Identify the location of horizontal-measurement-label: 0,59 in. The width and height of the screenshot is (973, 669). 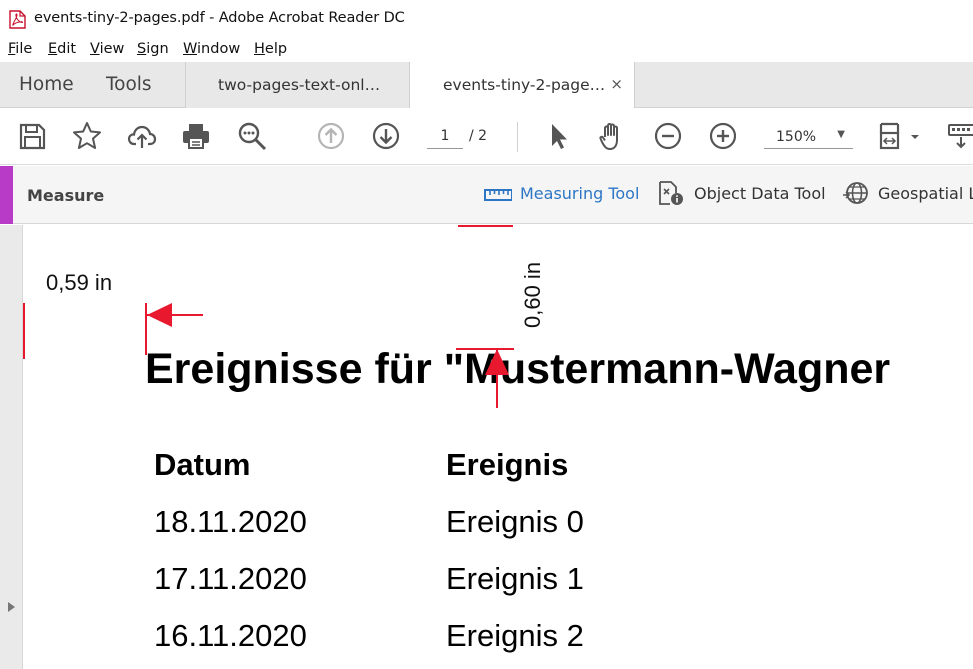
(79, 283).